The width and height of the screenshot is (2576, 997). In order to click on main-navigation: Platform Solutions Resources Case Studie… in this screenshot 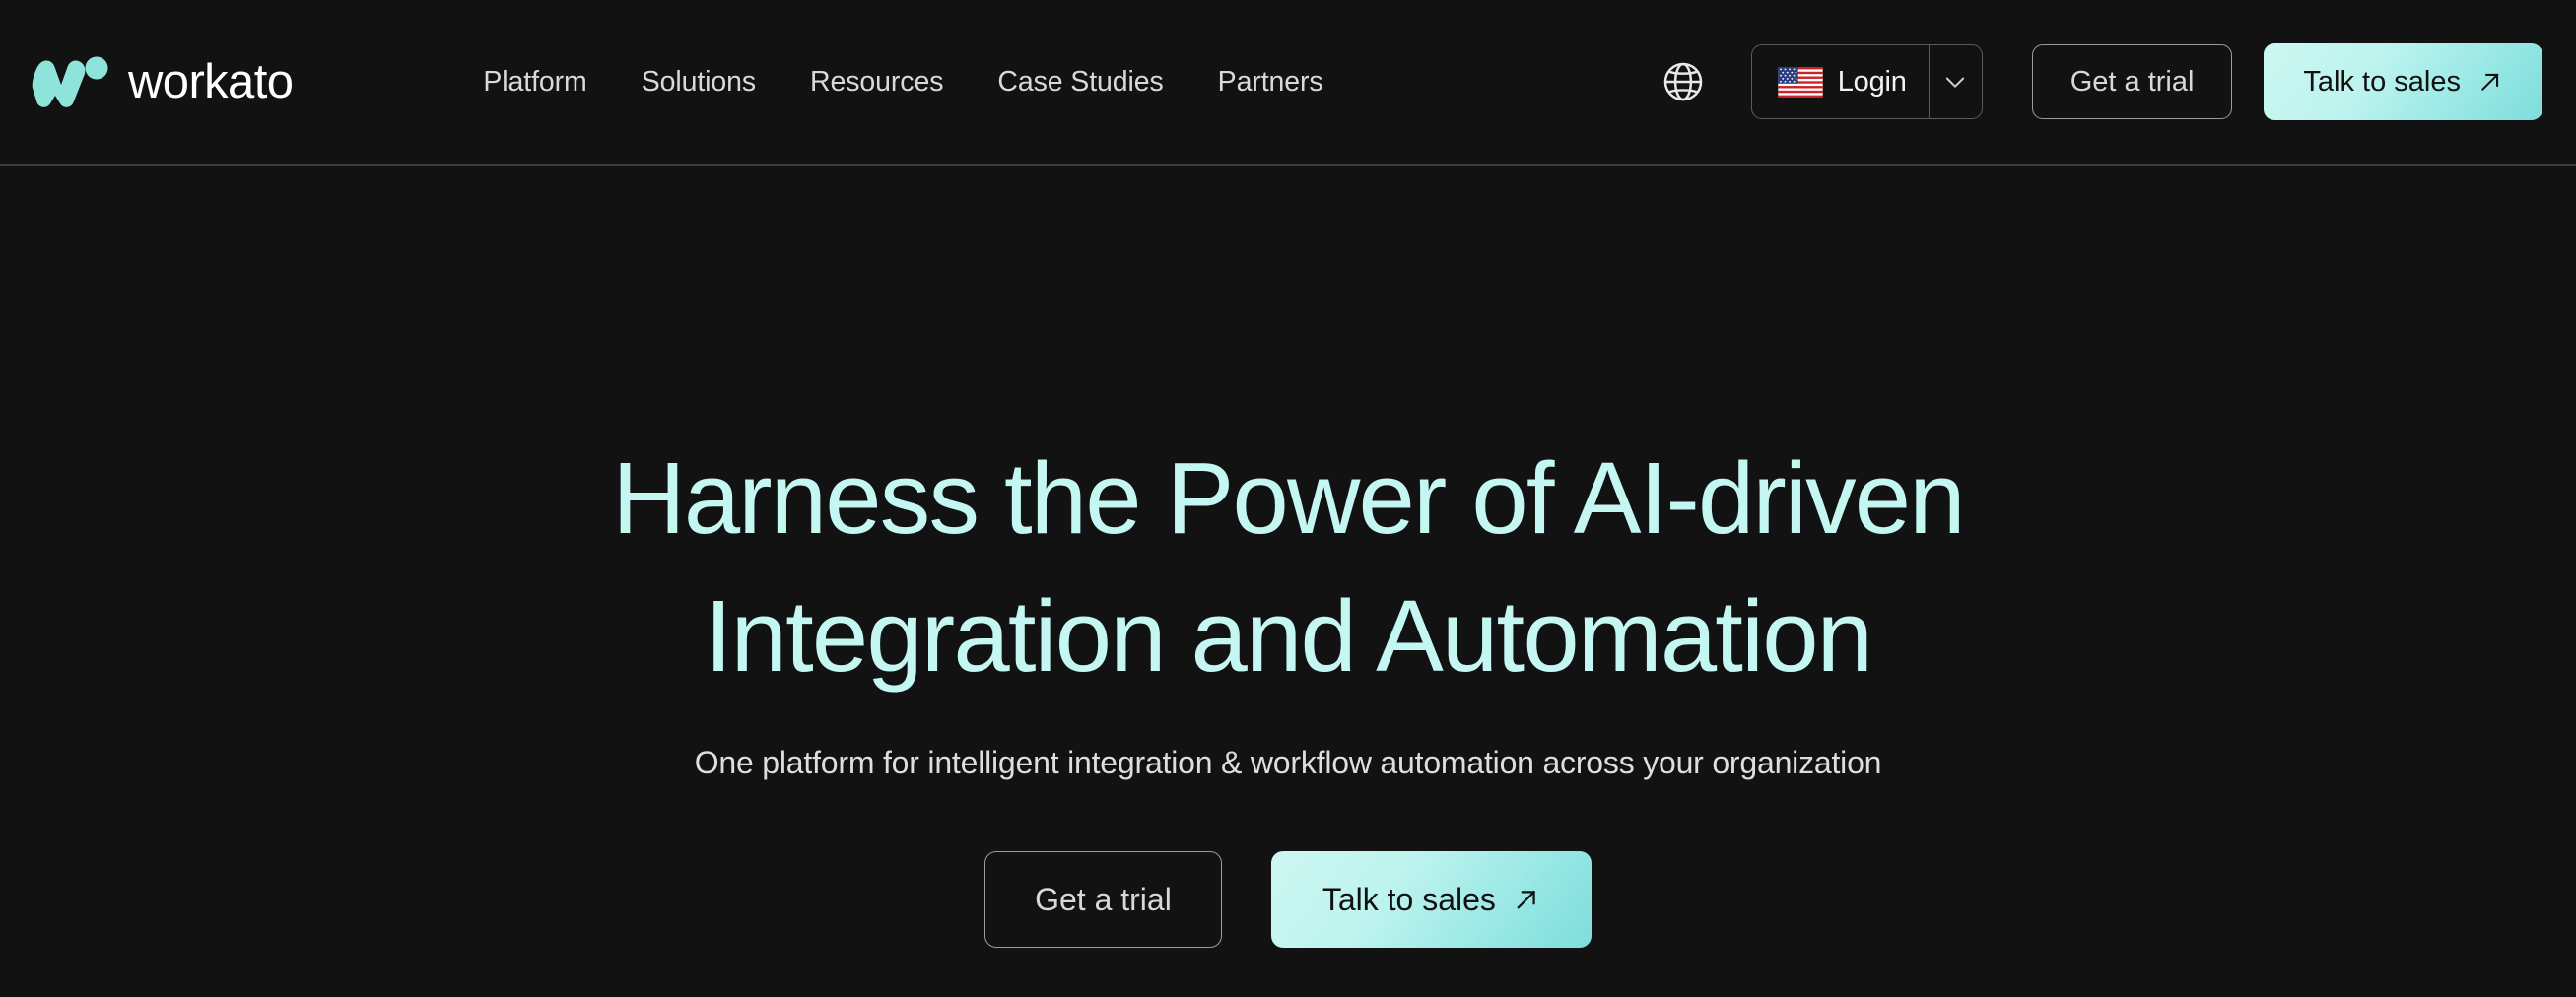, I will do `click(902, 82)`.